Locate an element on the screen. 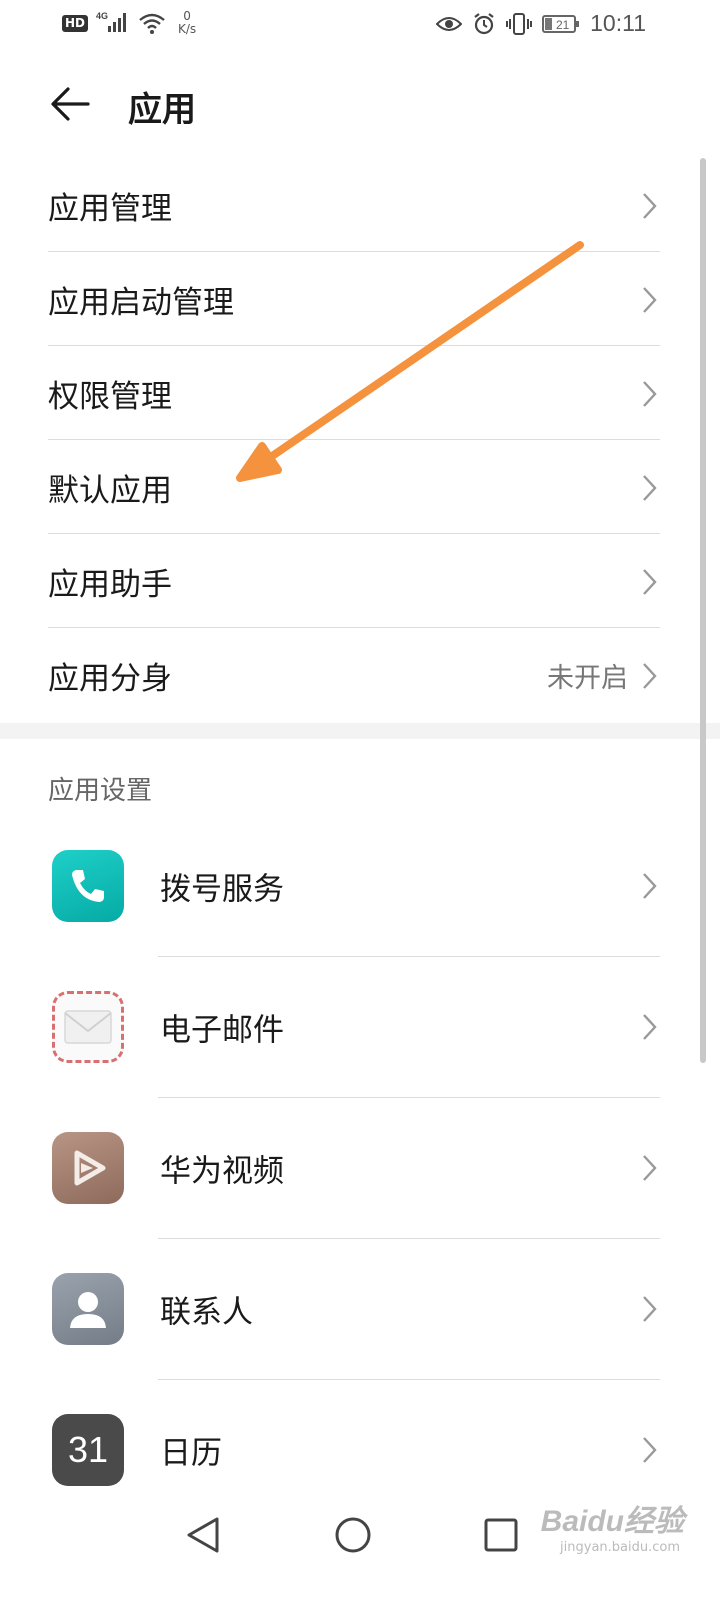  section-separator is located at coordinates (360, 731).